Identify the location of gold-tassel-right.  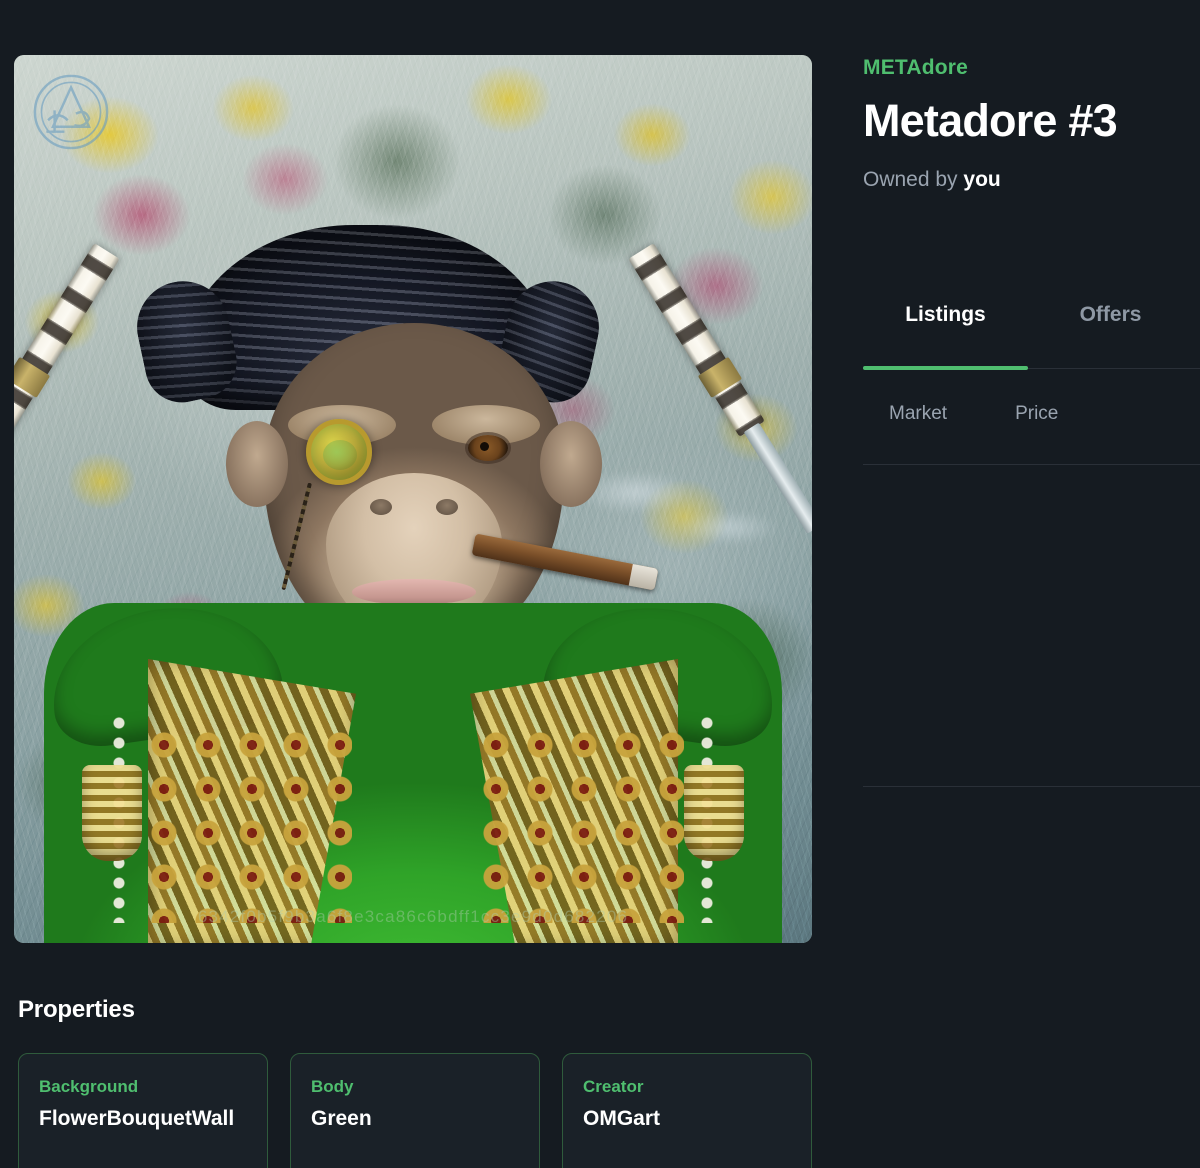
(714, 813).